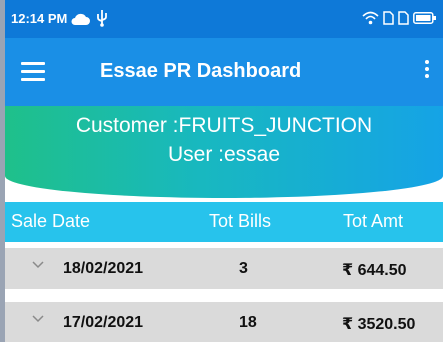 The image size is (443, 342). I want to click on app-title: Essae PR Dashboard, so click(201, 71).